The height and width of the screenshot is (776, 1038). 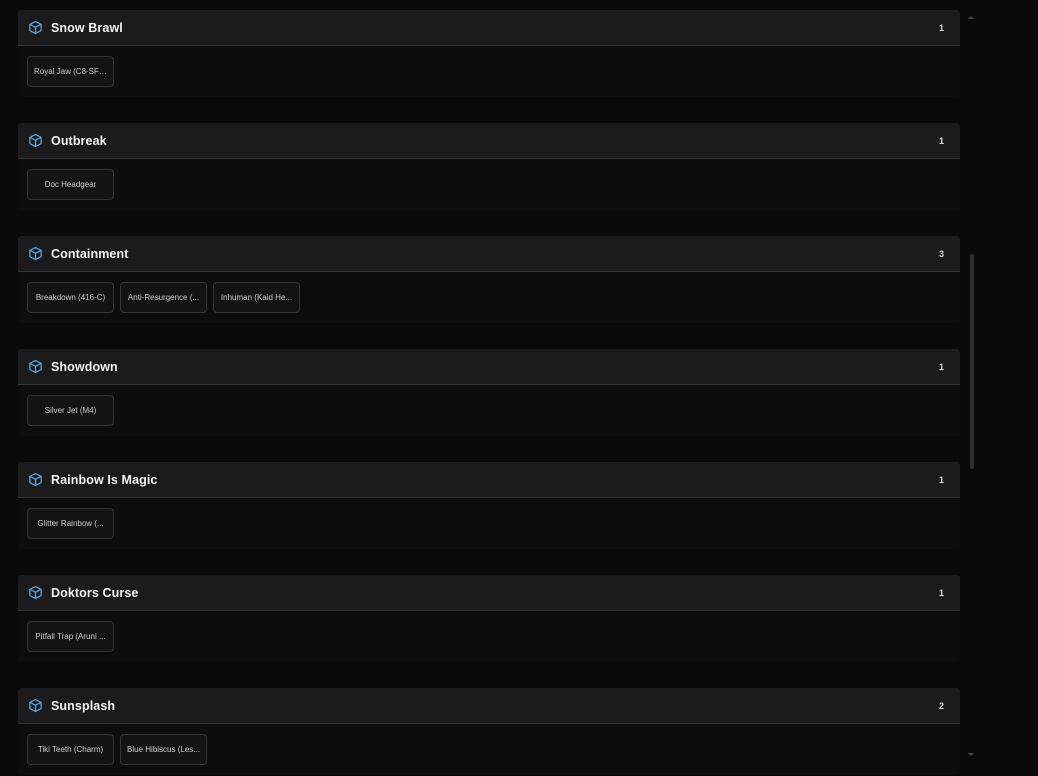 I want to click on item-chip: Doc Headgear, so click(x=70, y=184).